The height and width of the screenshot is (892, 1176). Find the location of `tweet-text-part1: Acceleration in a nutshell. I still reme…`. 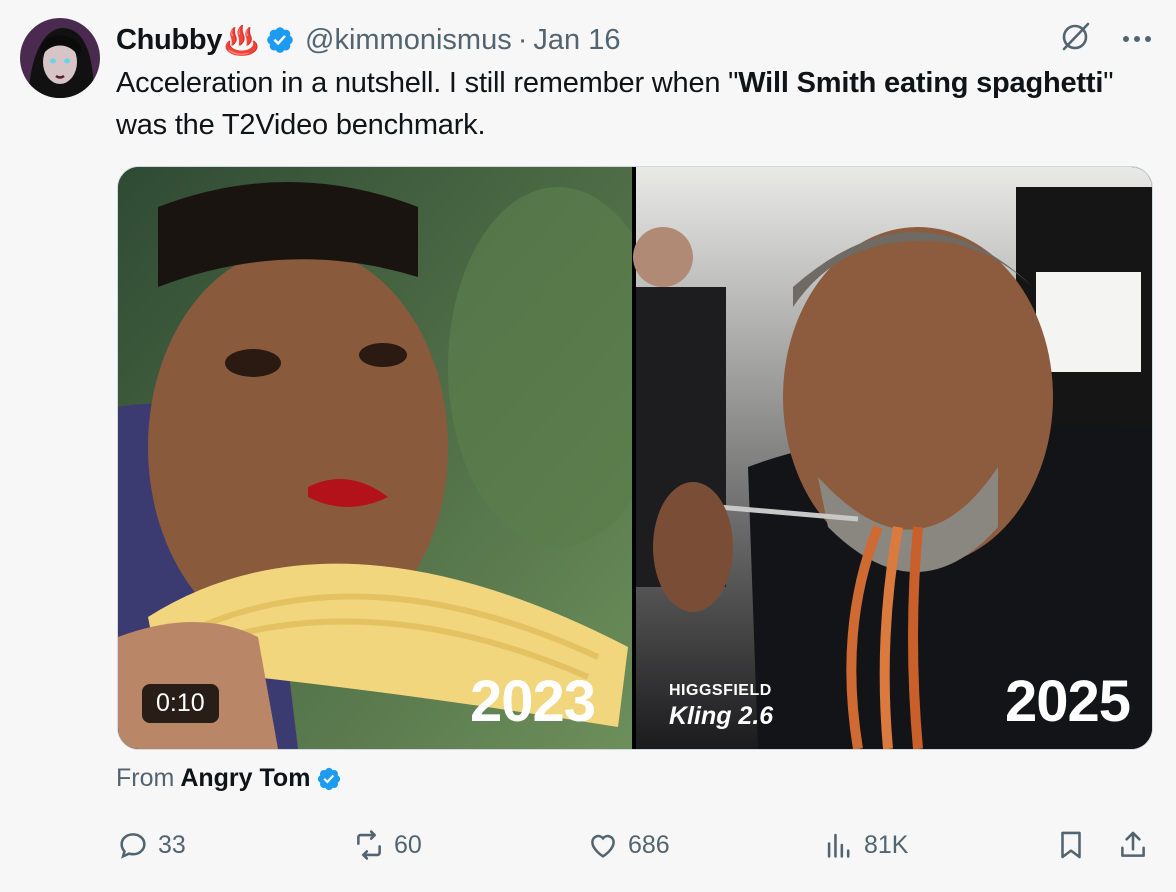

tweet-text-part1: Acceleration in a nutshell. I still reme… is located at coordinates (427, 83).